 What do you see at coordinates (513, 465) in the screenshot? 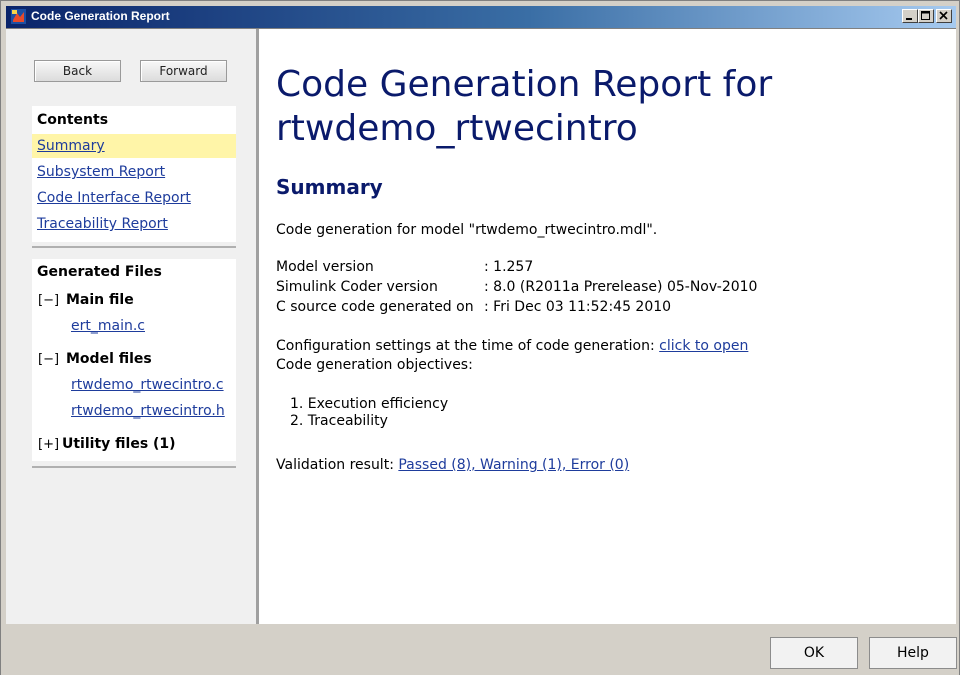
I see `validation-result-link: Passed (8), Warning (1), Error (0)` at bounding box center [513, 465].